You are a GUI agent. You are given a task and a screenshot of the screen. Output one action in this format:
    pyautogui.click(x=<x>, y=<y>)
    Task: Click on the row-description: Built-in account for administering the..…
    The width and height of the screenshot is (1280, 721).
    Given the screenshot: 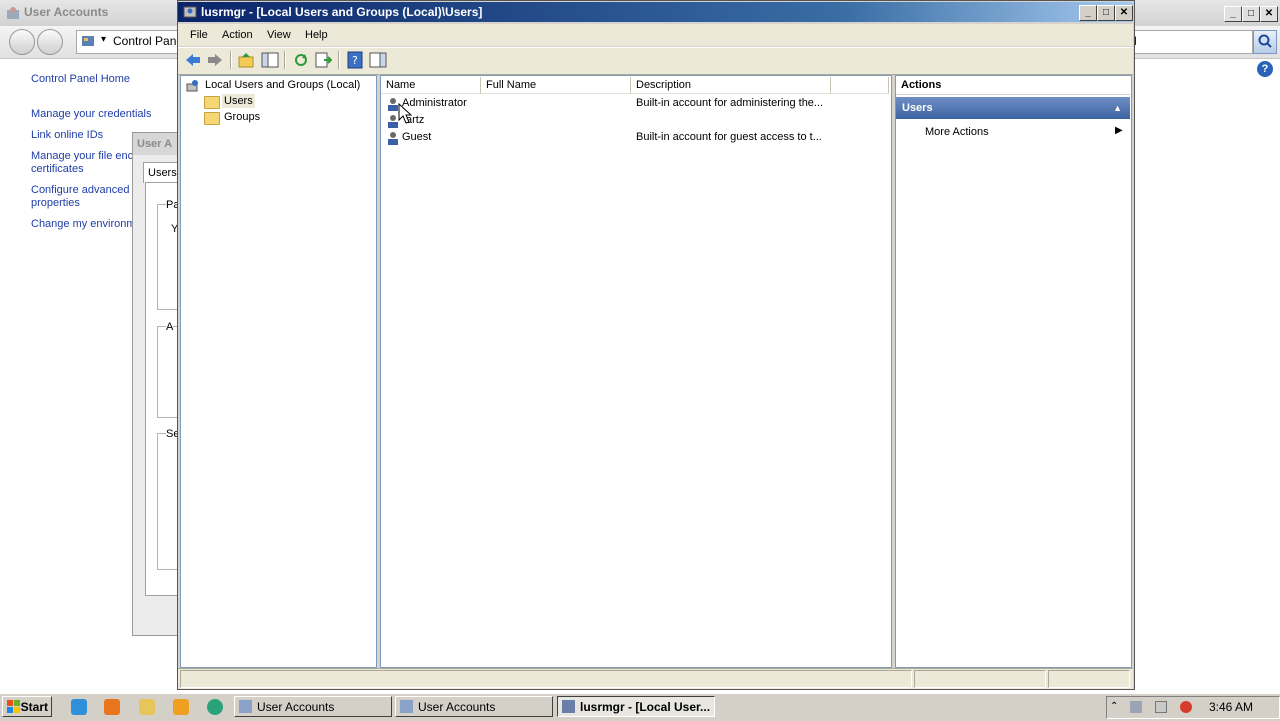 What is the action you would take?
    pyautogui.click(x=730, y=103)
    